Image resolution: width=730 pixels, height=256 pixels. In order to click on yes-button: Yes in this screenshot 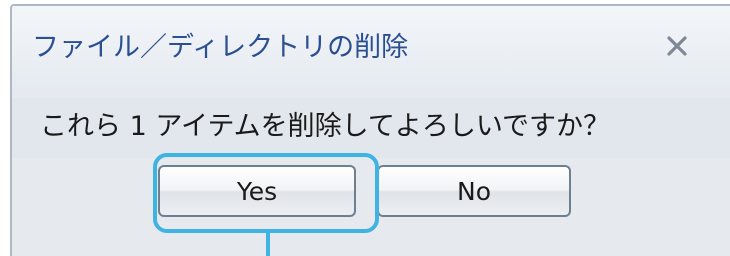, I will do `click(257, 191)`.